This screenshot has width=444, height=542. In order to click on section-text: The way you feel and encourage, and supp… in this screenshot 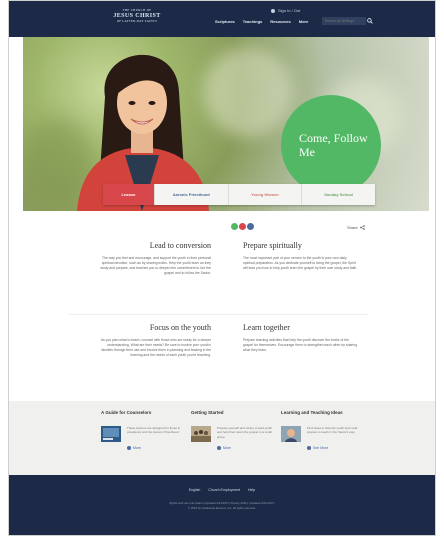, I will do `click(155, 265)`.